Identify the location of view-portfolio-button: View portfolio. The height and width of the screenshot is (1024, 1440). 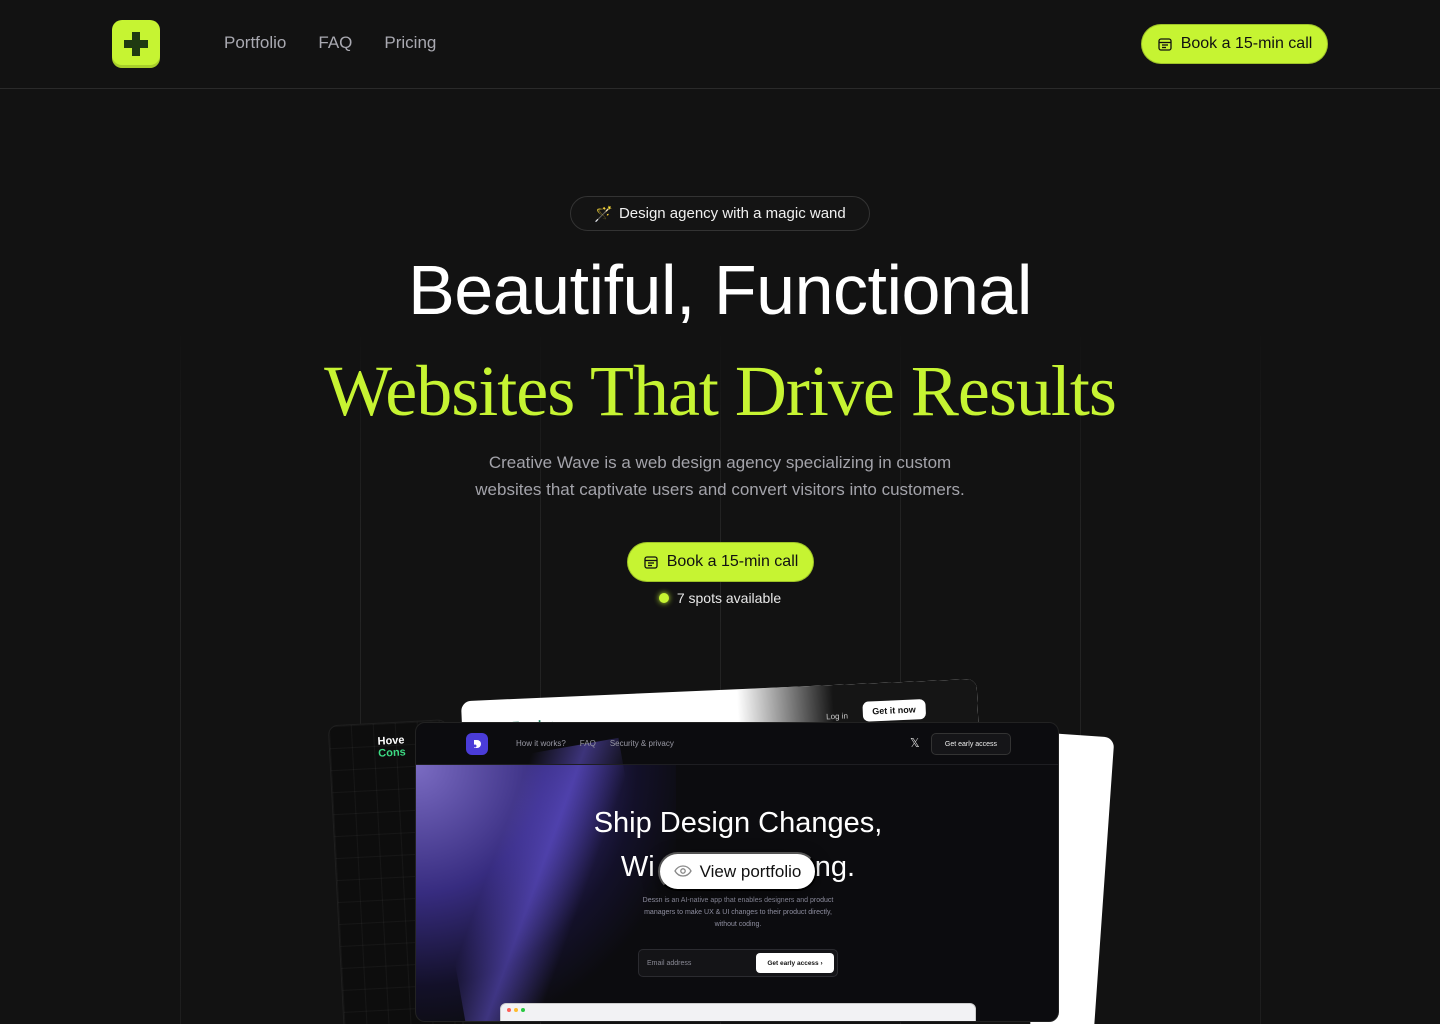
(737, 871).